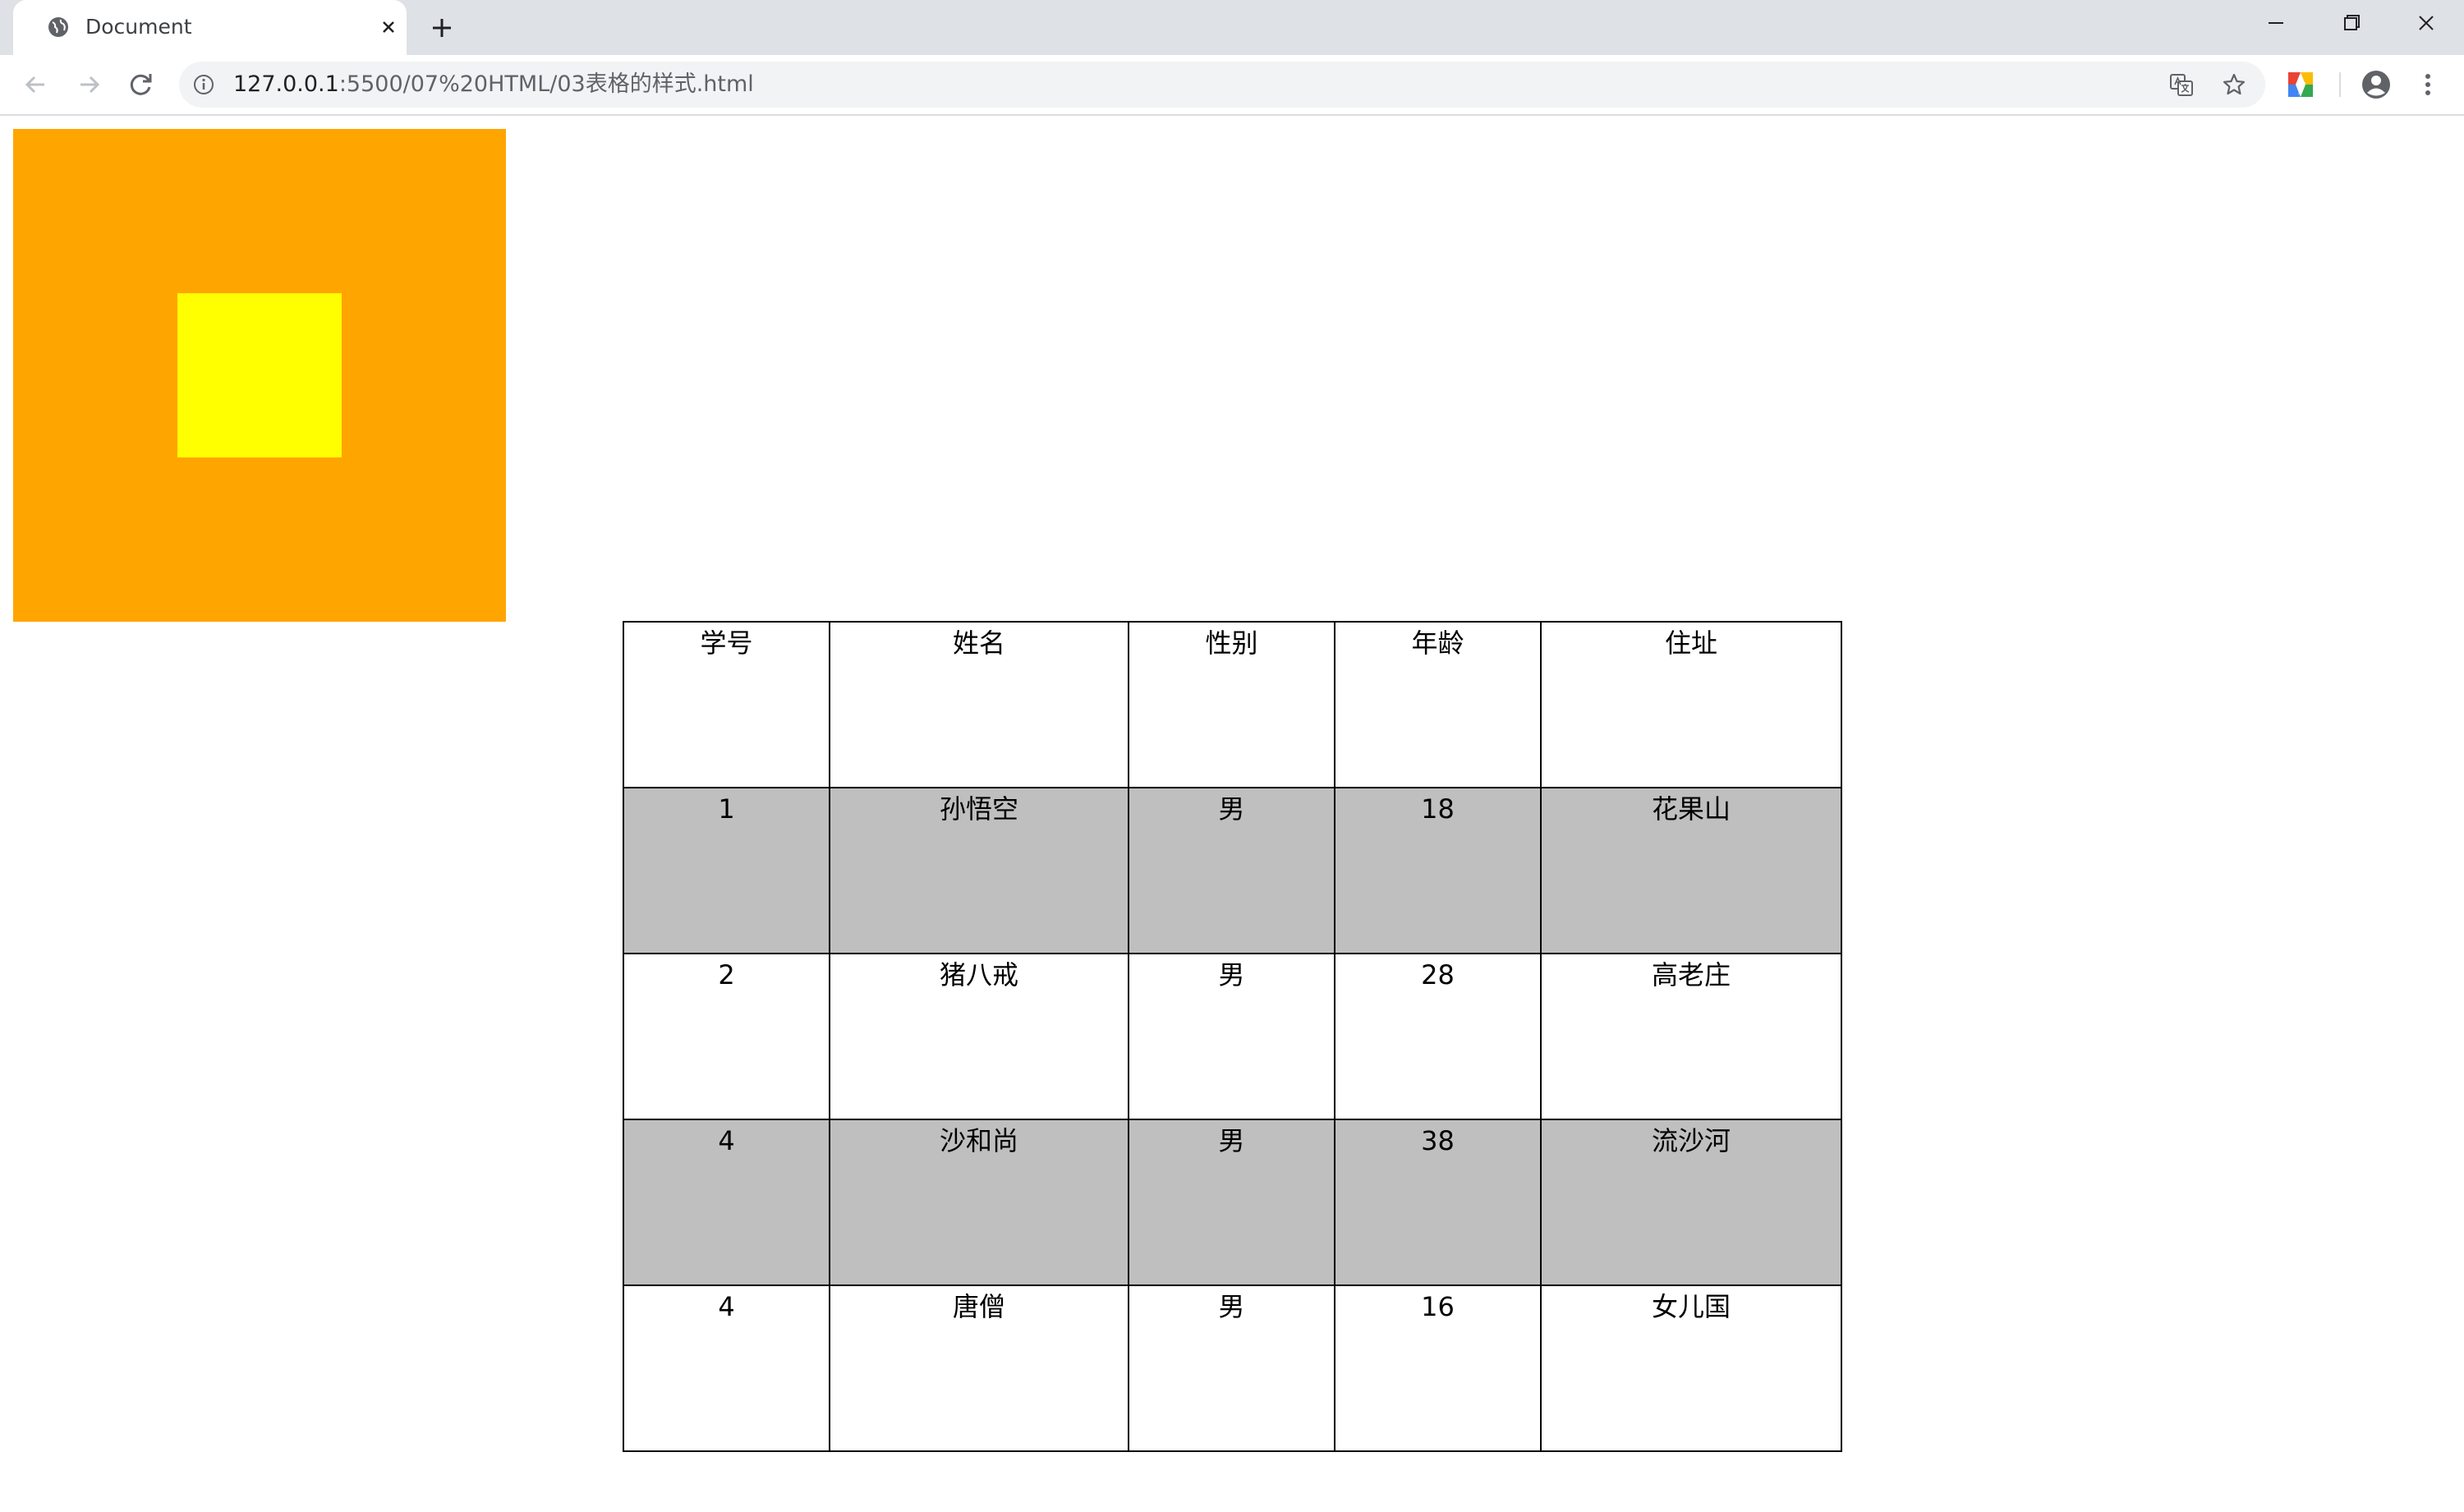 The height and width of the screenshot is (1512, 2464). What do you see at coordinates (726, 1036) in the screenshot?
I see `table-cell: 2` at bounding box center [726, 1036].